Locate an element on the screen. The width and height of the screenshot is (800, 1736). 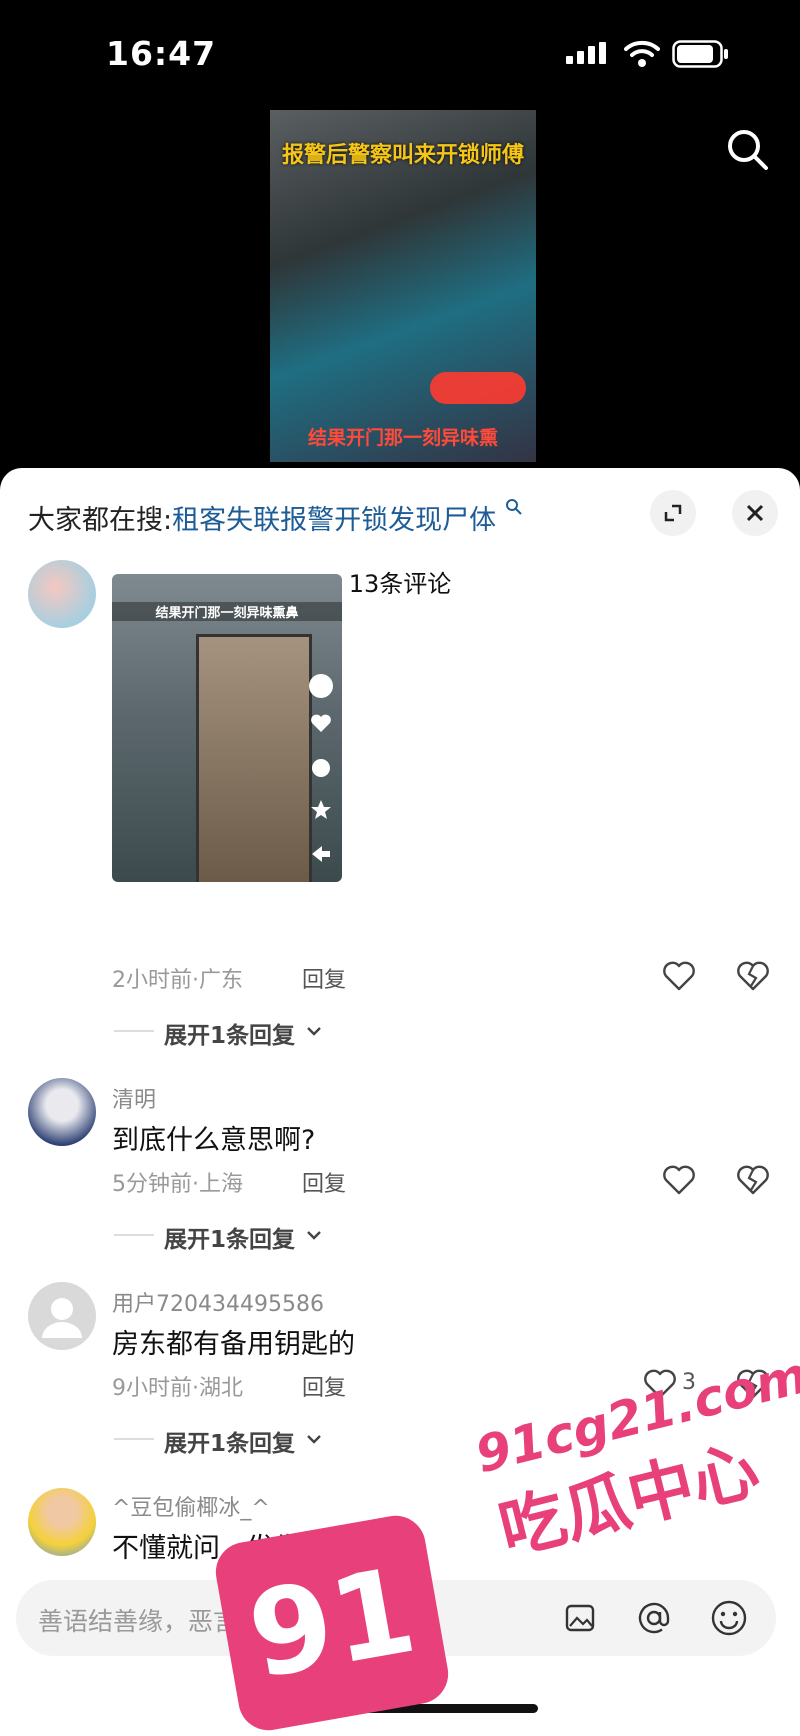
comment-username: ^豆包偷椰冰_^ is located at coordinates (191, 1506).